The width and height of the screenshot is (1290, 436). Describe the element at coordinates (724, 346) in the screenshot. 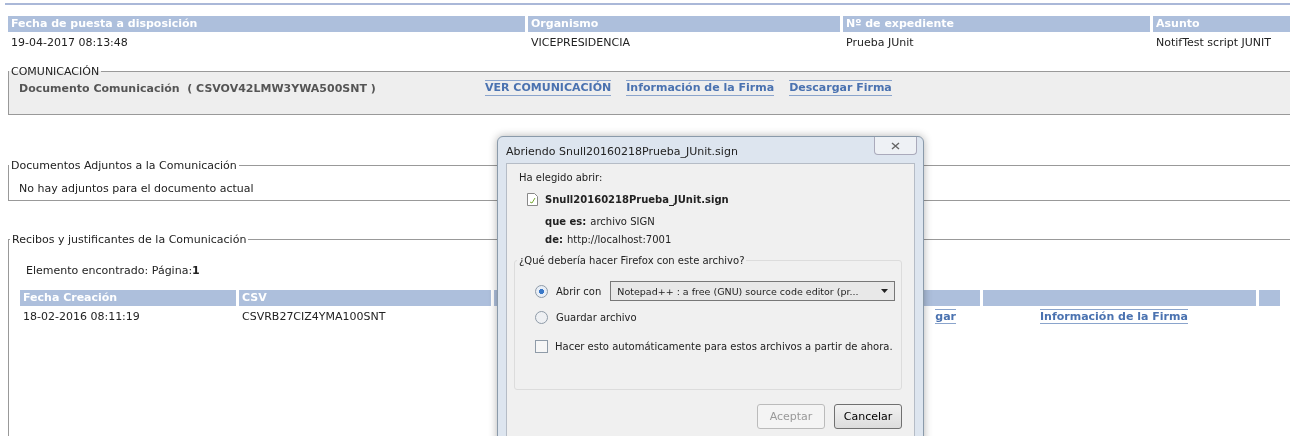

I see `checkbox-label: Hacer esto automáticamente para estos archivos a partir de ahora.` at that location.